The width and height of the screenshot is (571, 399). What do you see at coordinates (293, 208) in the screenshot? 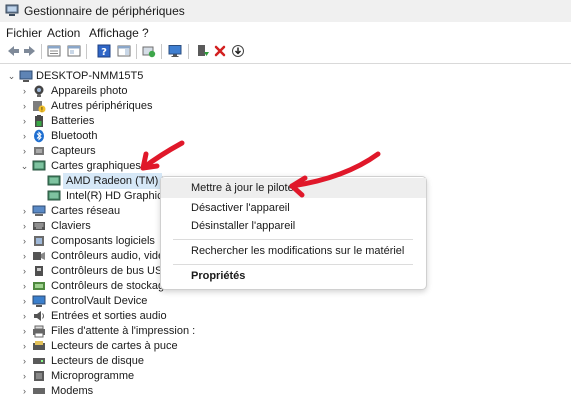
I see `menu-disable-device: Désactiver l'appareil` at bounding box center [293, 208].